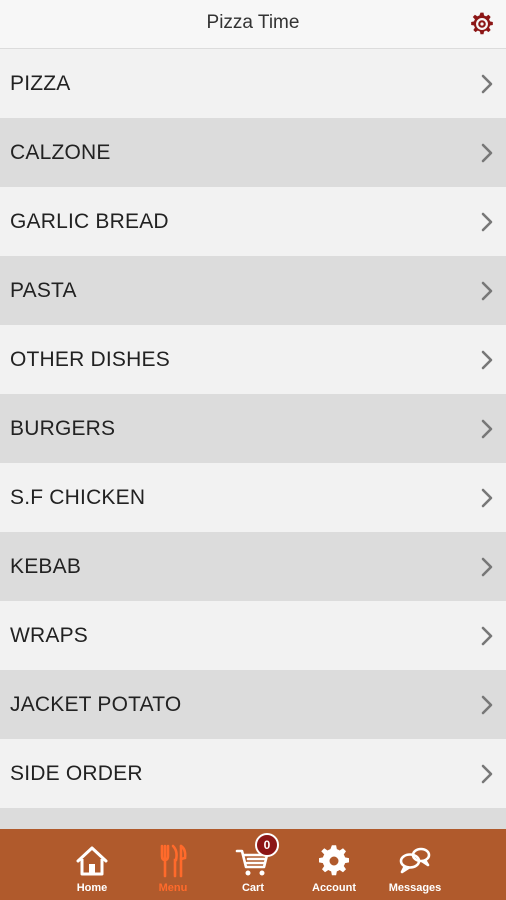 The width and height of the screenshot is (506, 900). Describe the element at coordinates (253, 635) in the screenshot. I see `list-item-wraps: WRAPS` at that location.